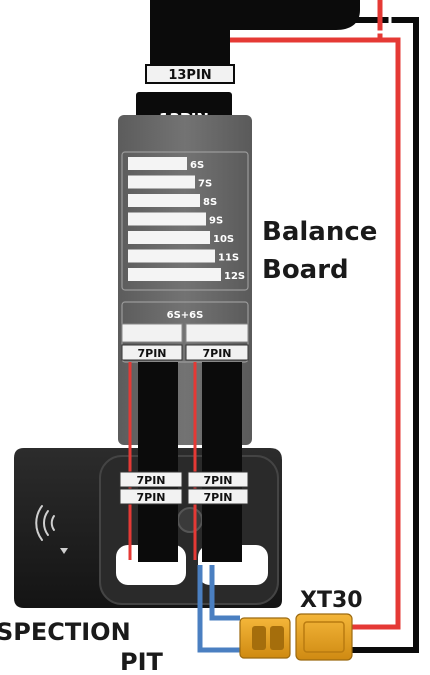 This screenshot has height=675, width=430. I want to click on pit-caption-line1: SPECTION, so click(65, 632).